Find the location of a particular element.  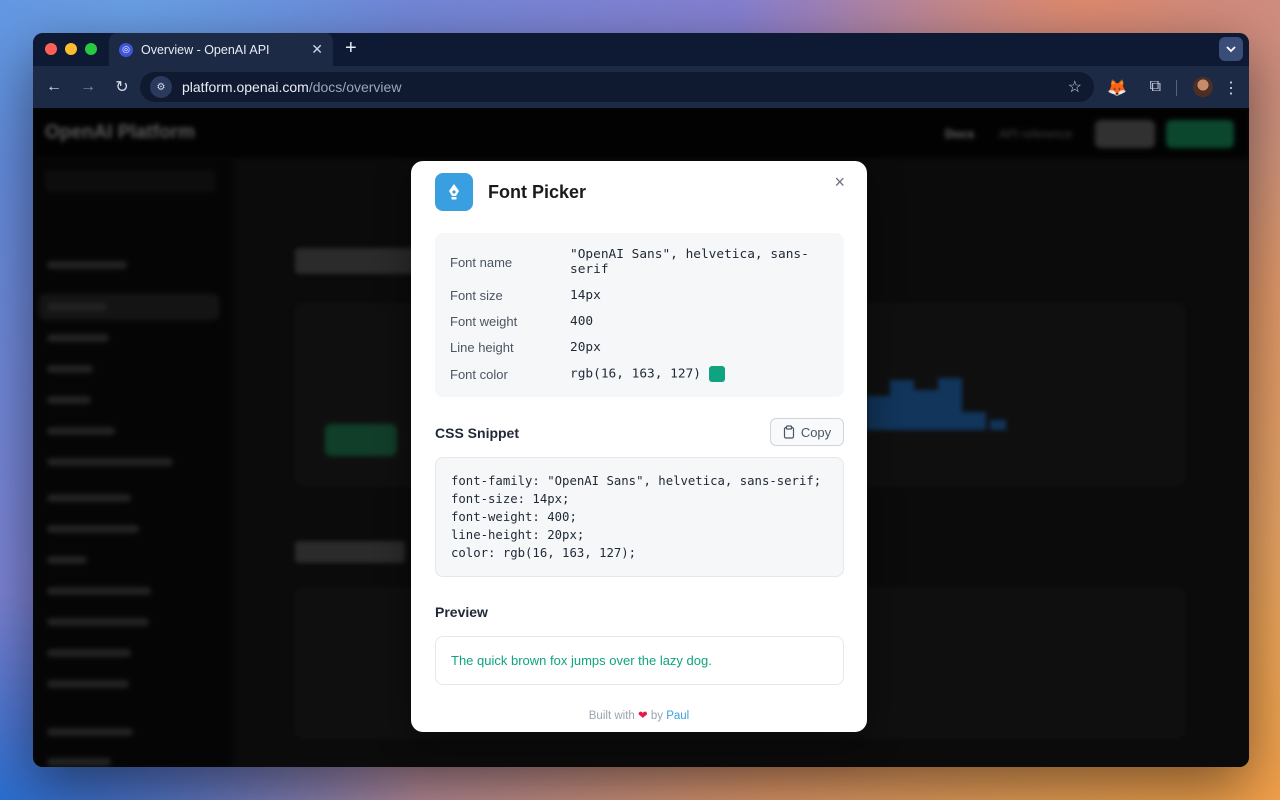

chevron-down-icon is located at coordinates (1231, 49).